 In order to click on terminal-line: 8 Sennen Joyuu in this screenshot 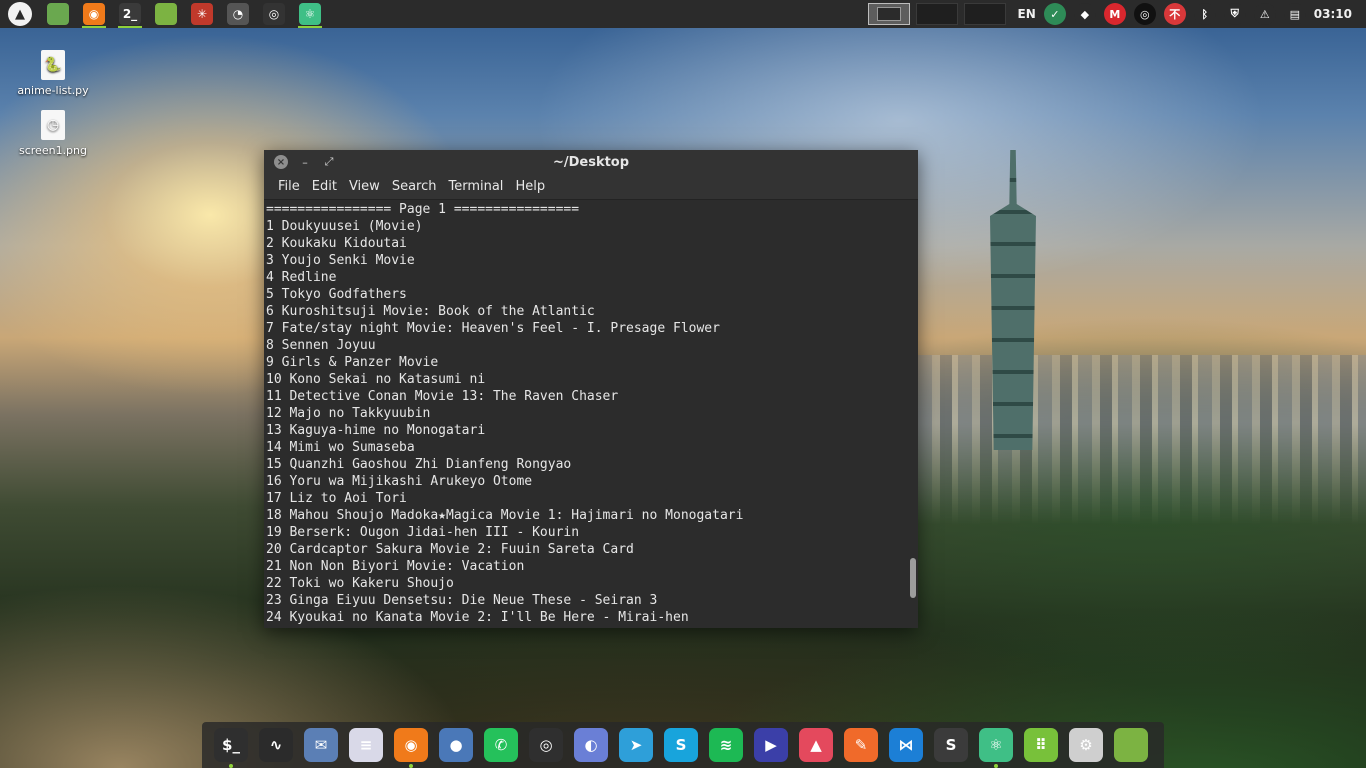, I will do `click(321, 345)`.